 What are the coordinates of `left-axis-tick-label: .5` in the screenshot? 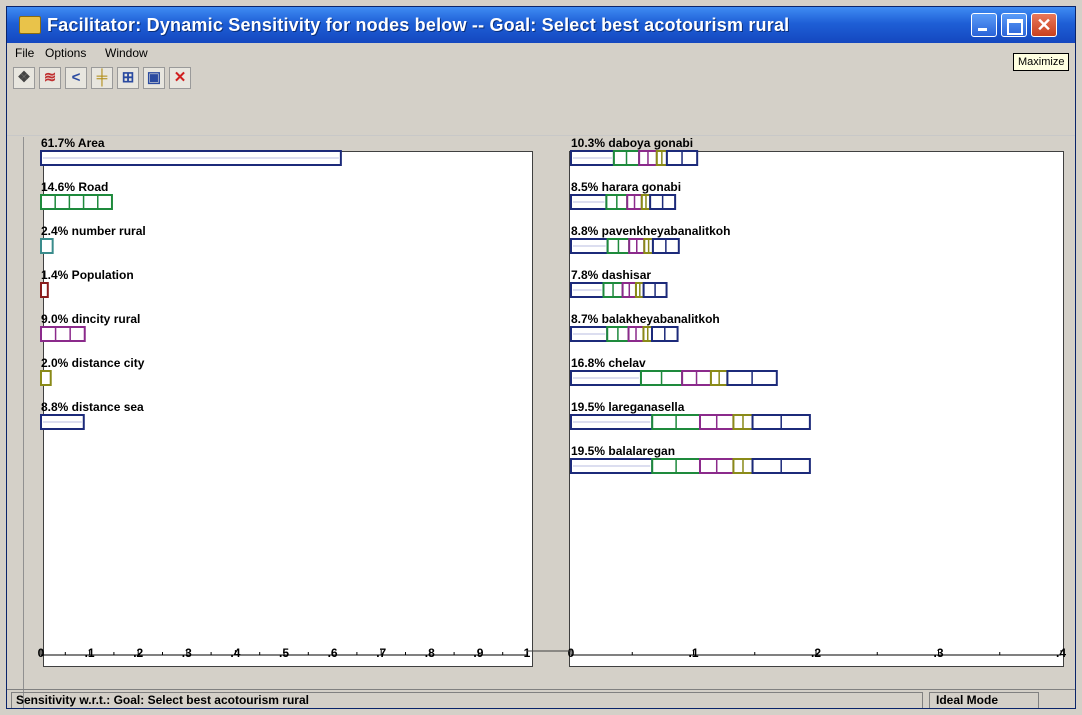 It's located at (284, 653).